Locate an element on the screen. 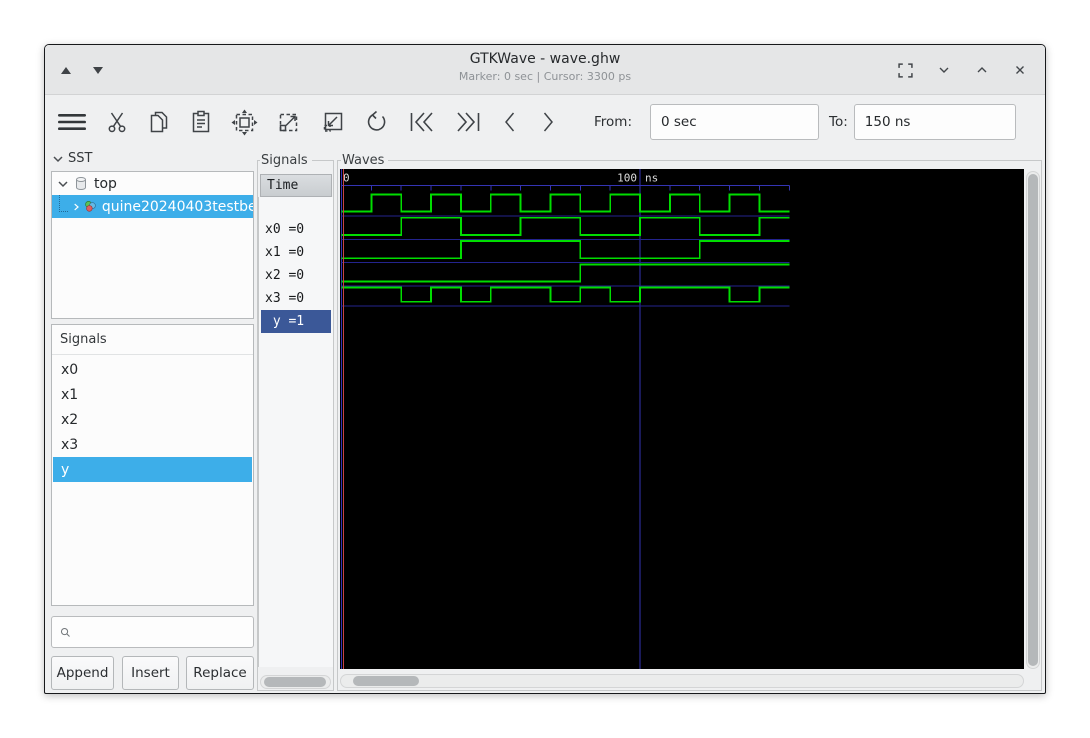 This screenshot has height=738, width=1090. titlebar-right-controls is located at coordinates (962, 70).